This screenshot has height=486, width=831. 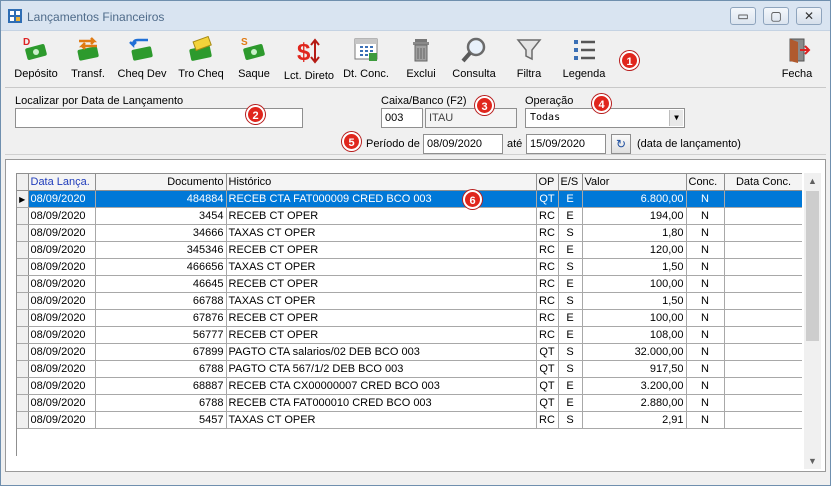 What do you see at coordinates (634, 216) in the screenshot?
I see `cell-value: 194,00` at bounding box center [634, 216].